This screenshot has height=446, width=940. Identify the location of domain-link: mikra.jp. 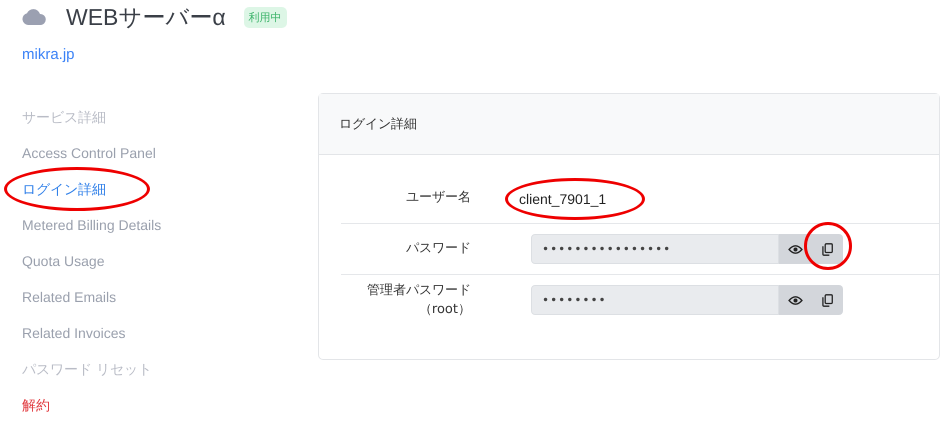
(48, 54).